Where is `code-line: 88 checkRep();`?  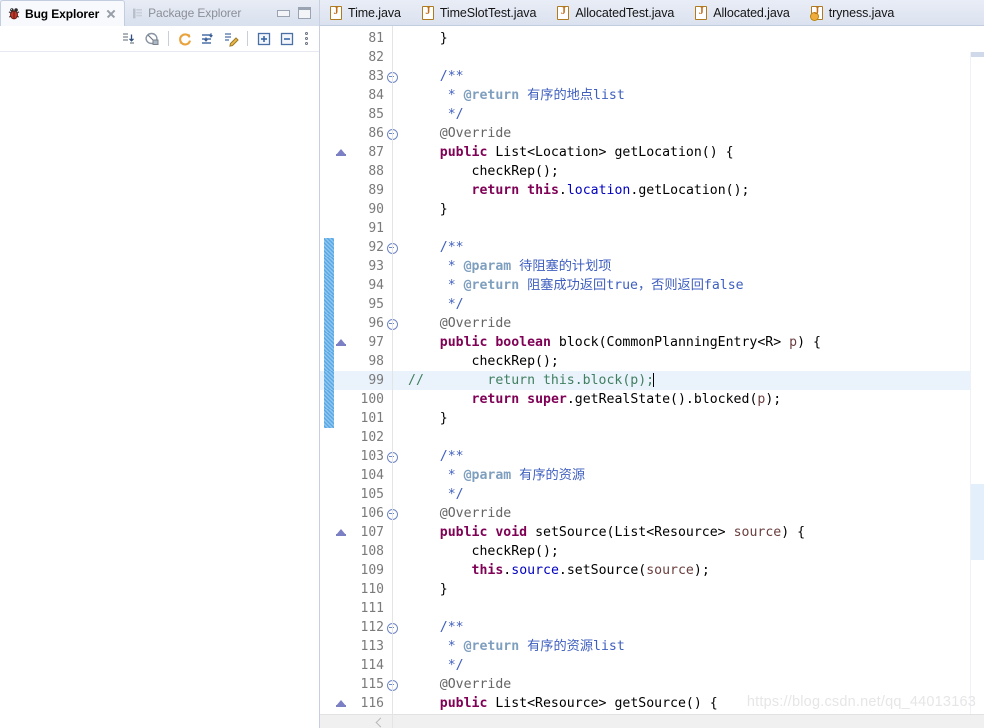
code-line: 88 checkRep(); is located at coordinates (645, 171).